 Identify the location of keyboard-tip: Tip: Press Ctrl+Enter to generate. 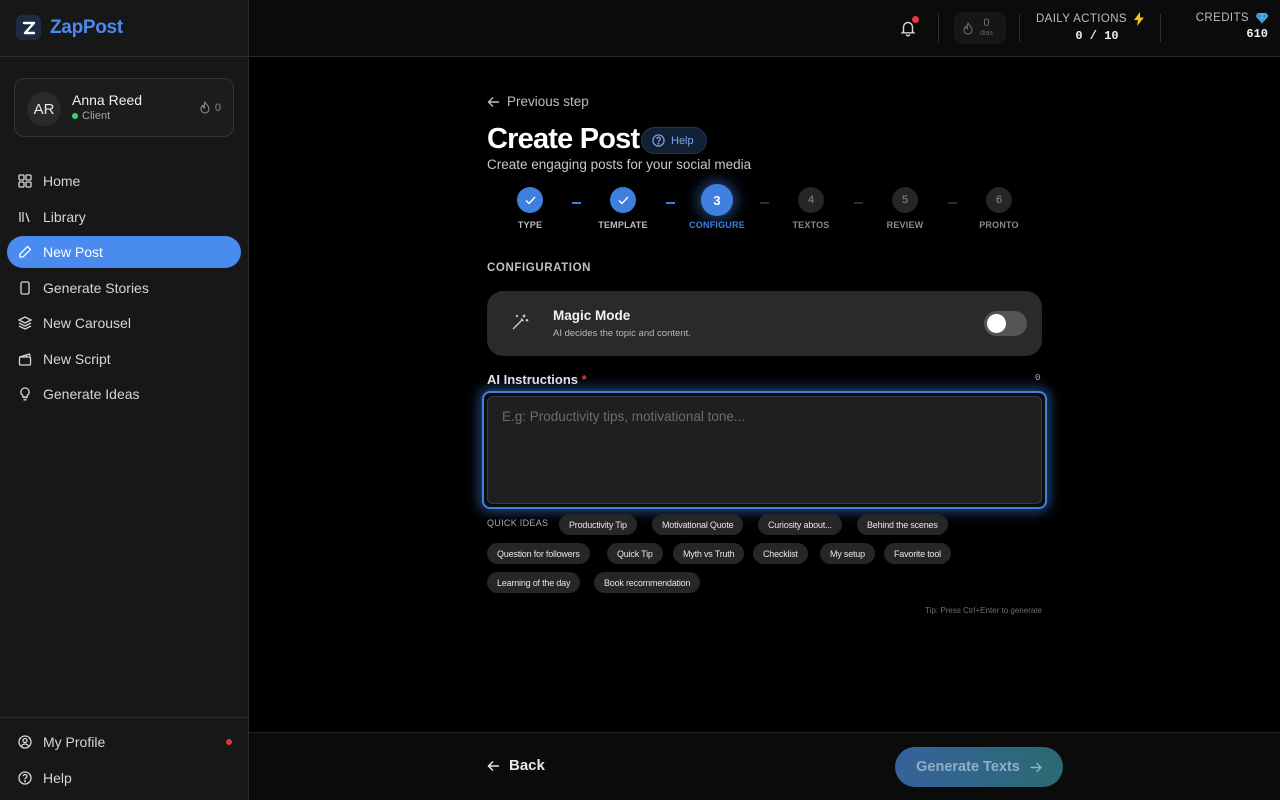
(983, 610).